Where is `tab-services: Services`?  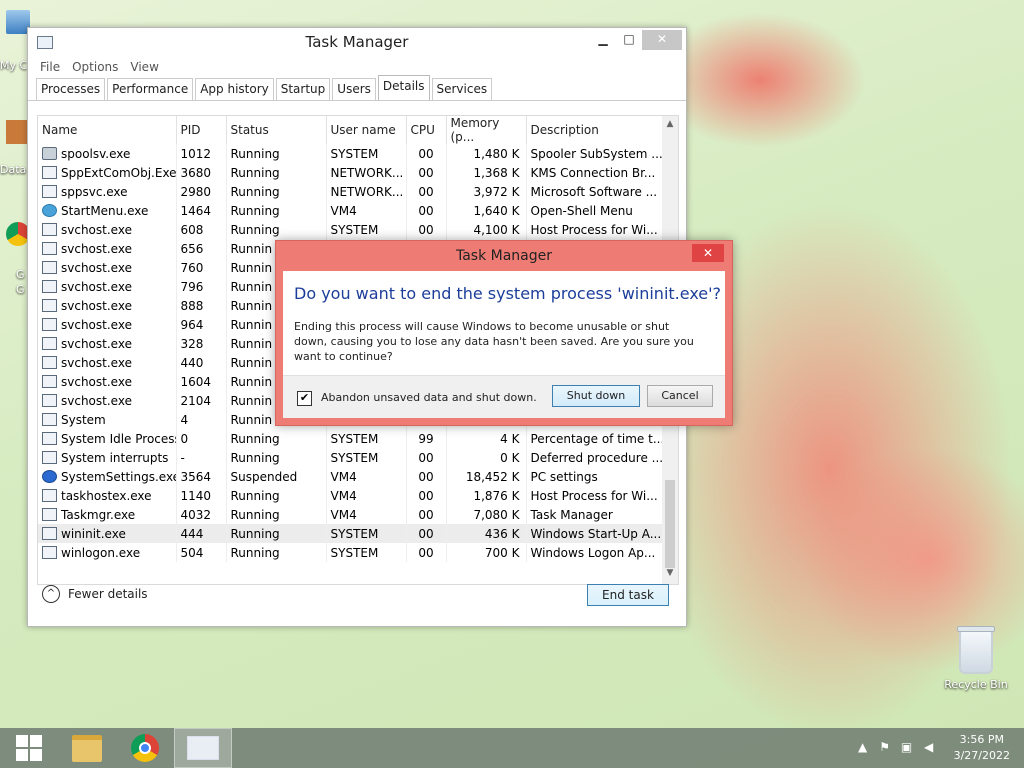
tab-services: Services is located at coordinates (462, 89).